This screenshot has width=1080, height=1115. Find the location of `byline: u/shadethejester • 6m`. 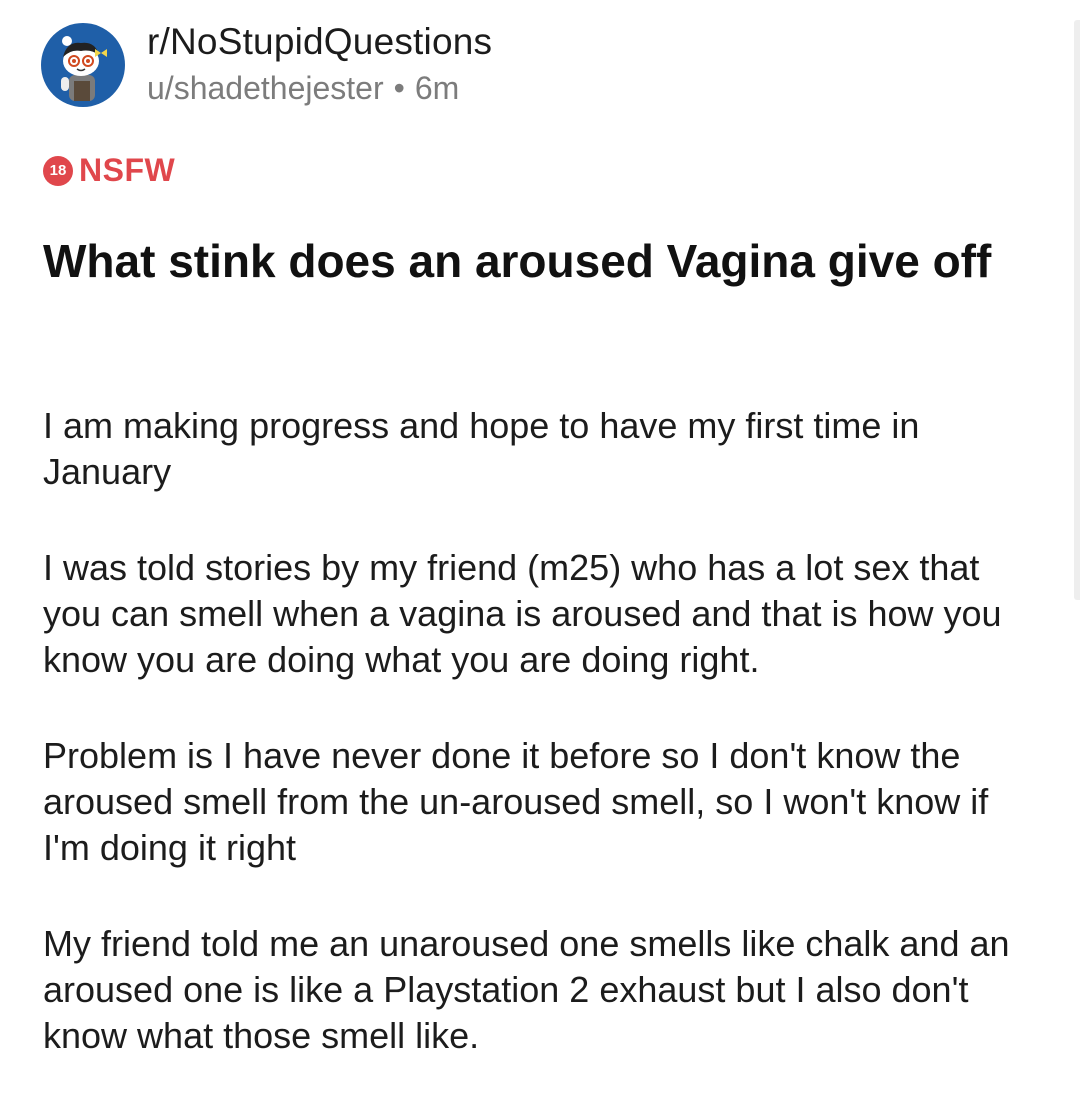

byline: u/shadethejester • 6m is located at coordinates (319, 88).